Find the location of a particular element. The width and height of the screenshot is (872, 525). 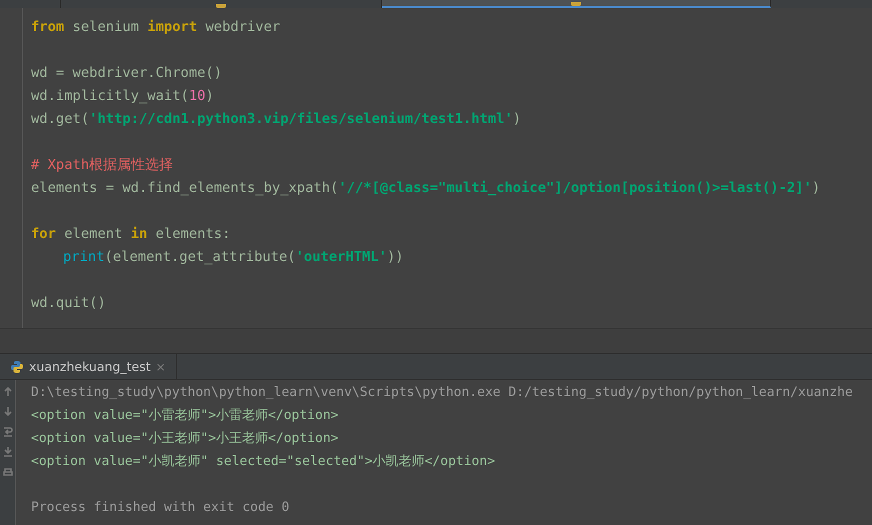

code-line: from selenium import webdriver is located at coordinates (156, 27).